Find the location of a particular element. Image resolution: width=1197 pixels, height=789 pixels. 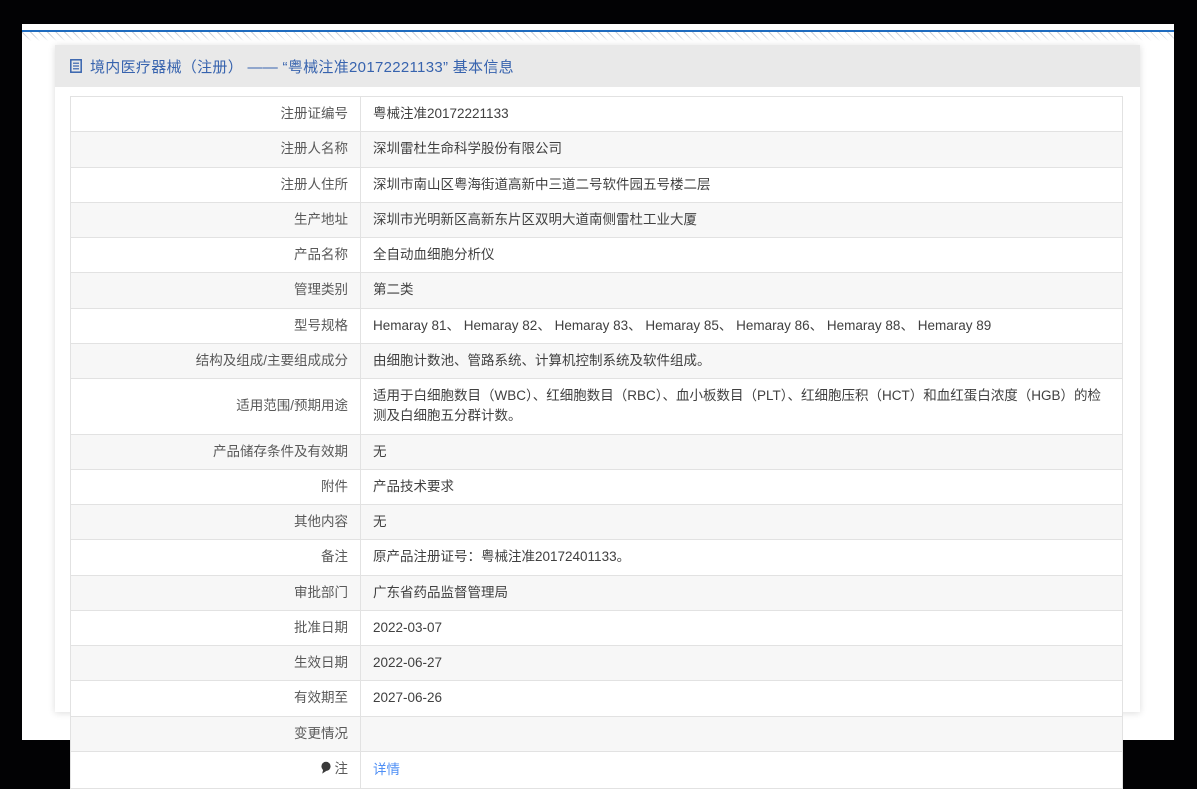

hatch-decoration is located at coordinates (598, 36).